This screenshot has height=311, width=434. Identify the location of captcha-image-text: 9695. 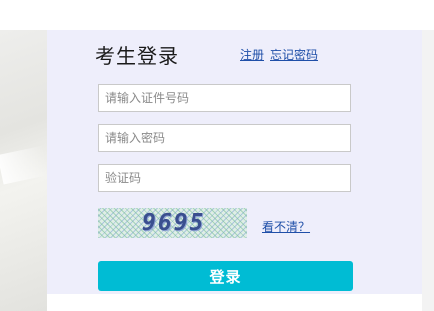
(174, 223).